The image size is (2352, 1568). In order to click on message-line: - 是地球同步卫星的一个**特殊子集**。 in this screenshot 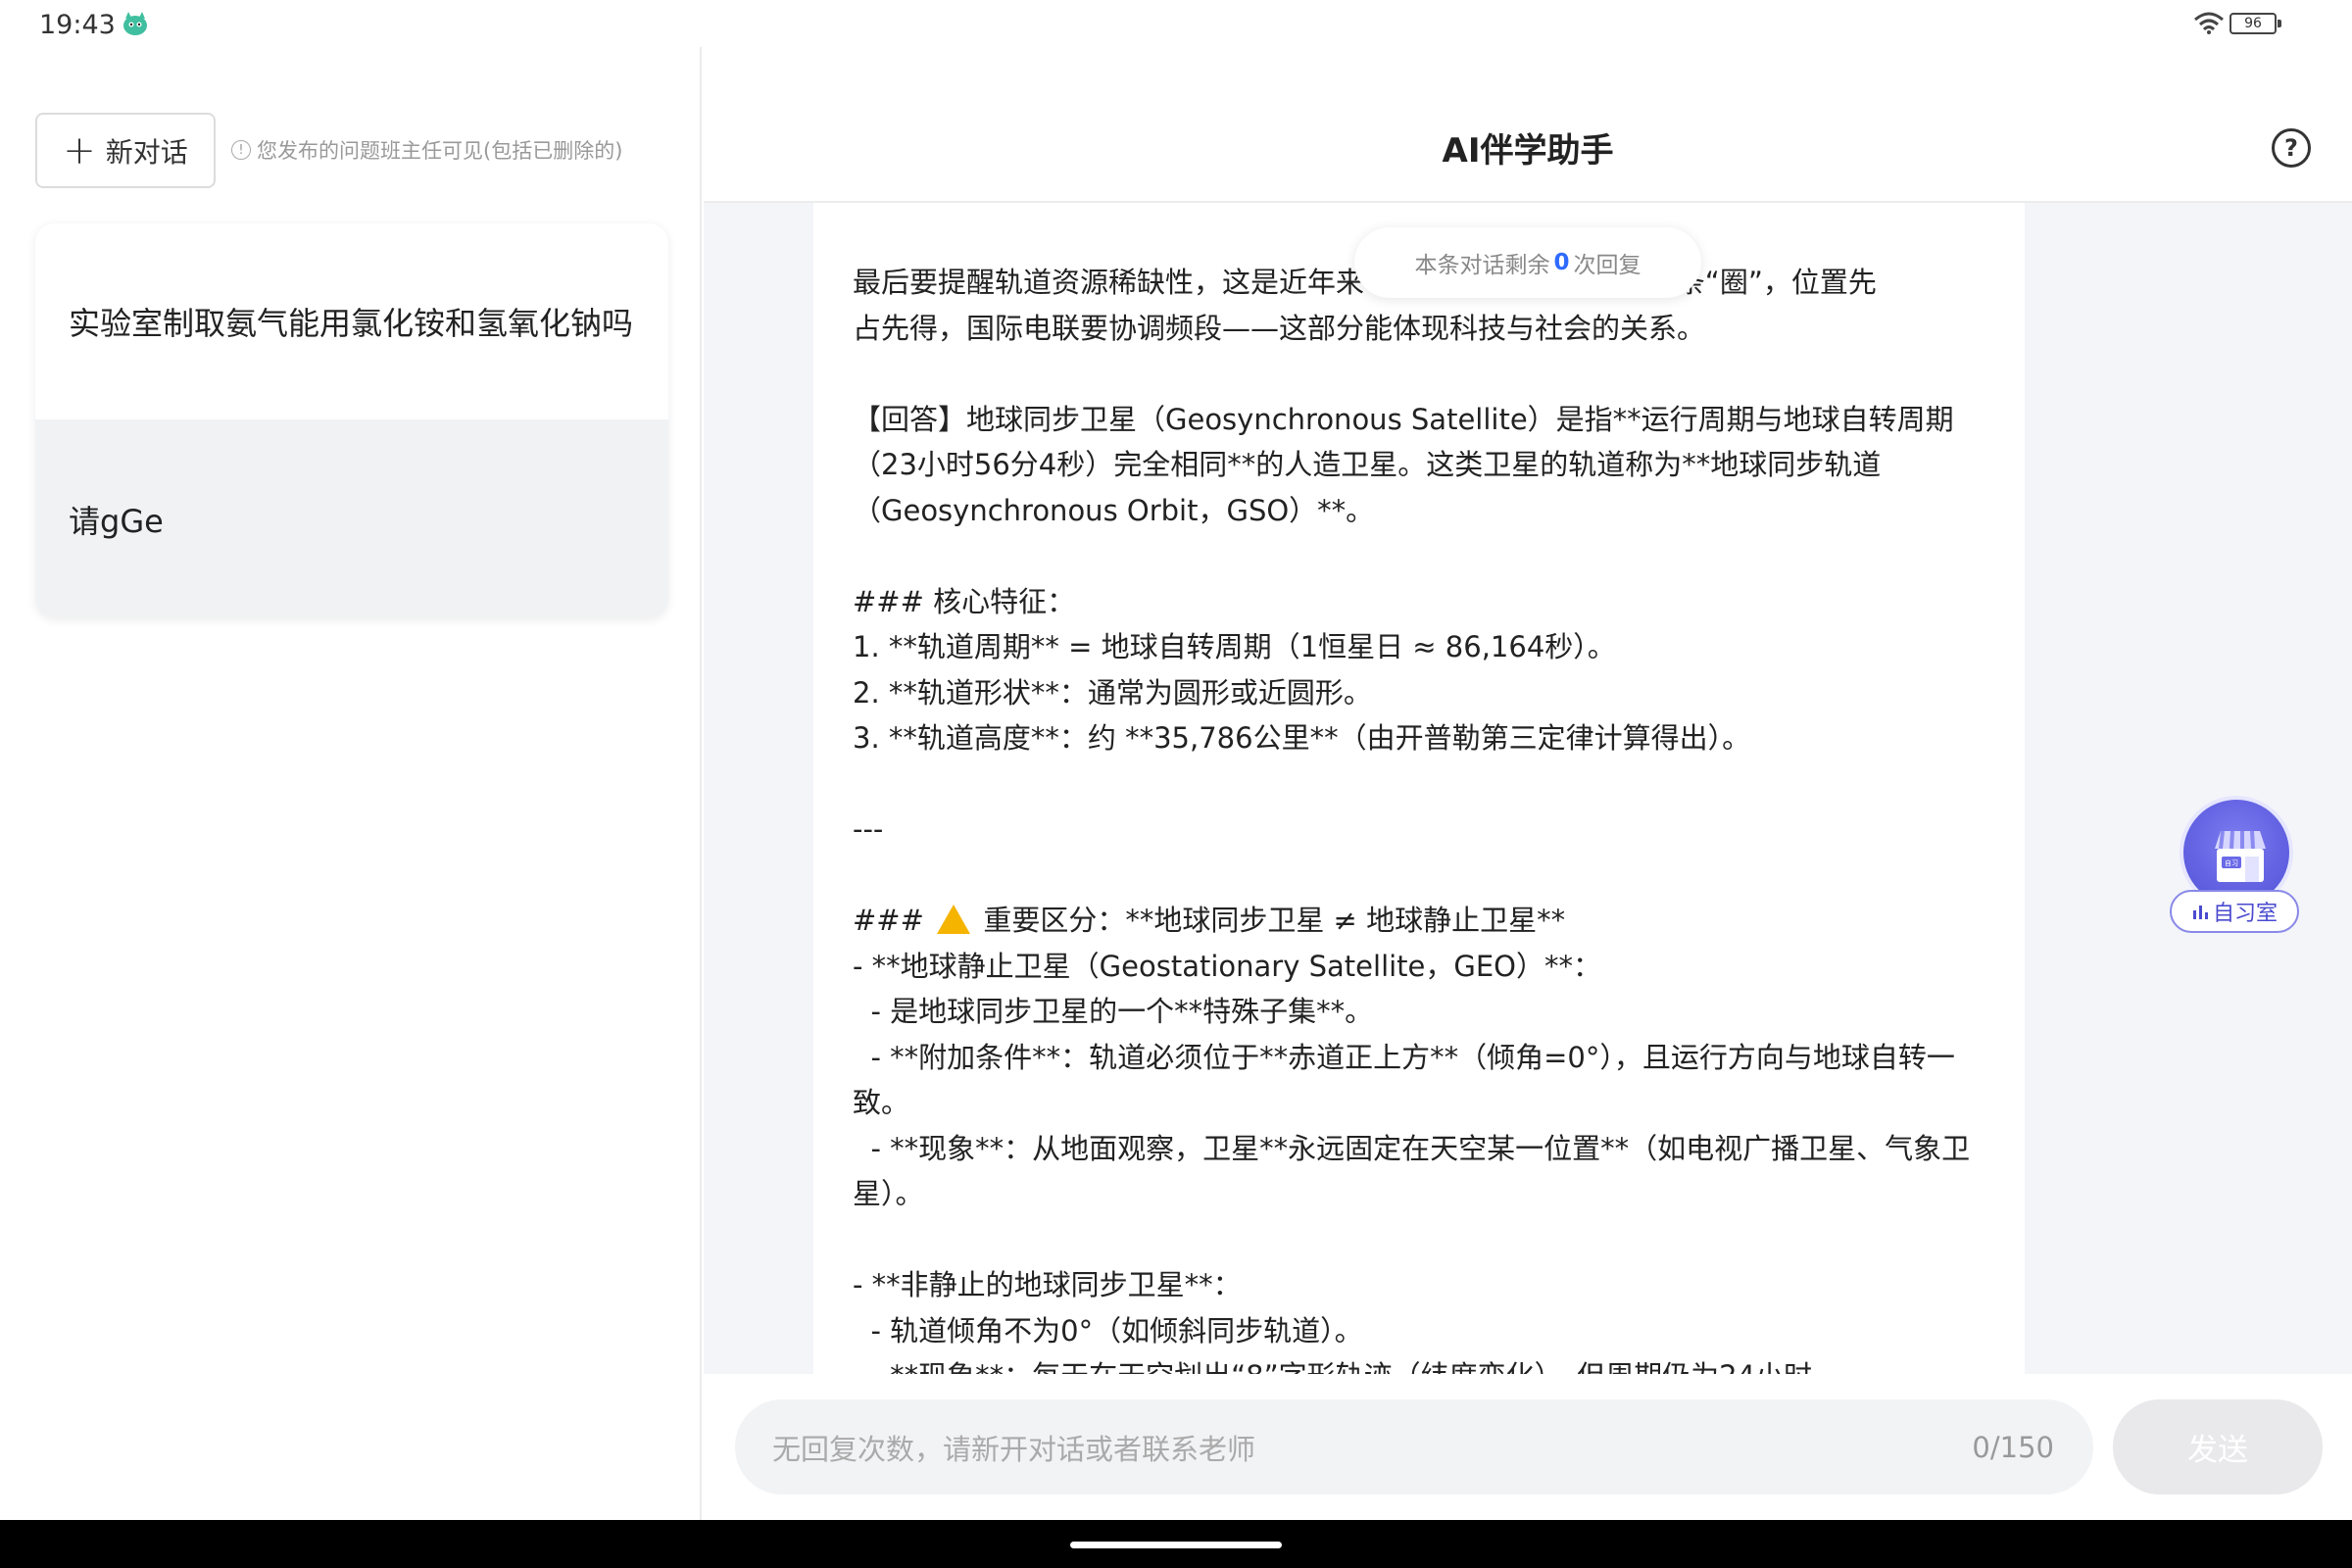, I will do `click(1113, 1011)`.